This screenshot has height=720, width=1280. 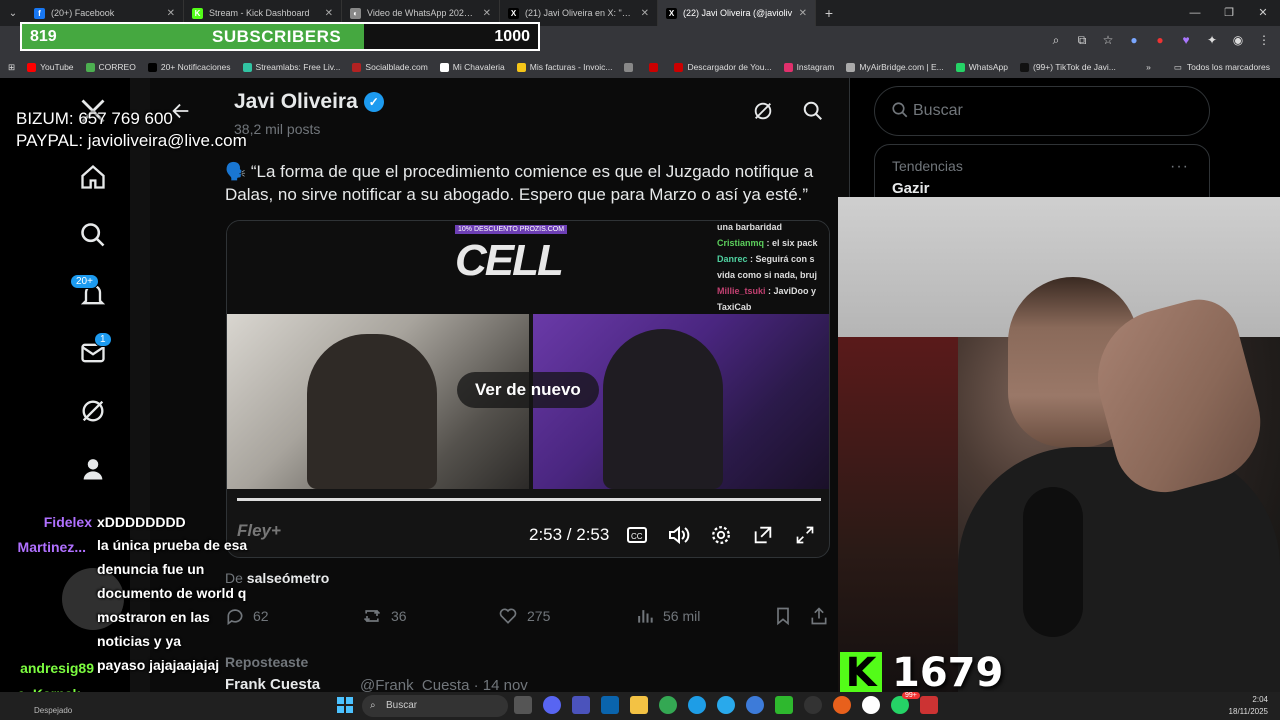 I want to click on share-action, so click(x=819, y=616).